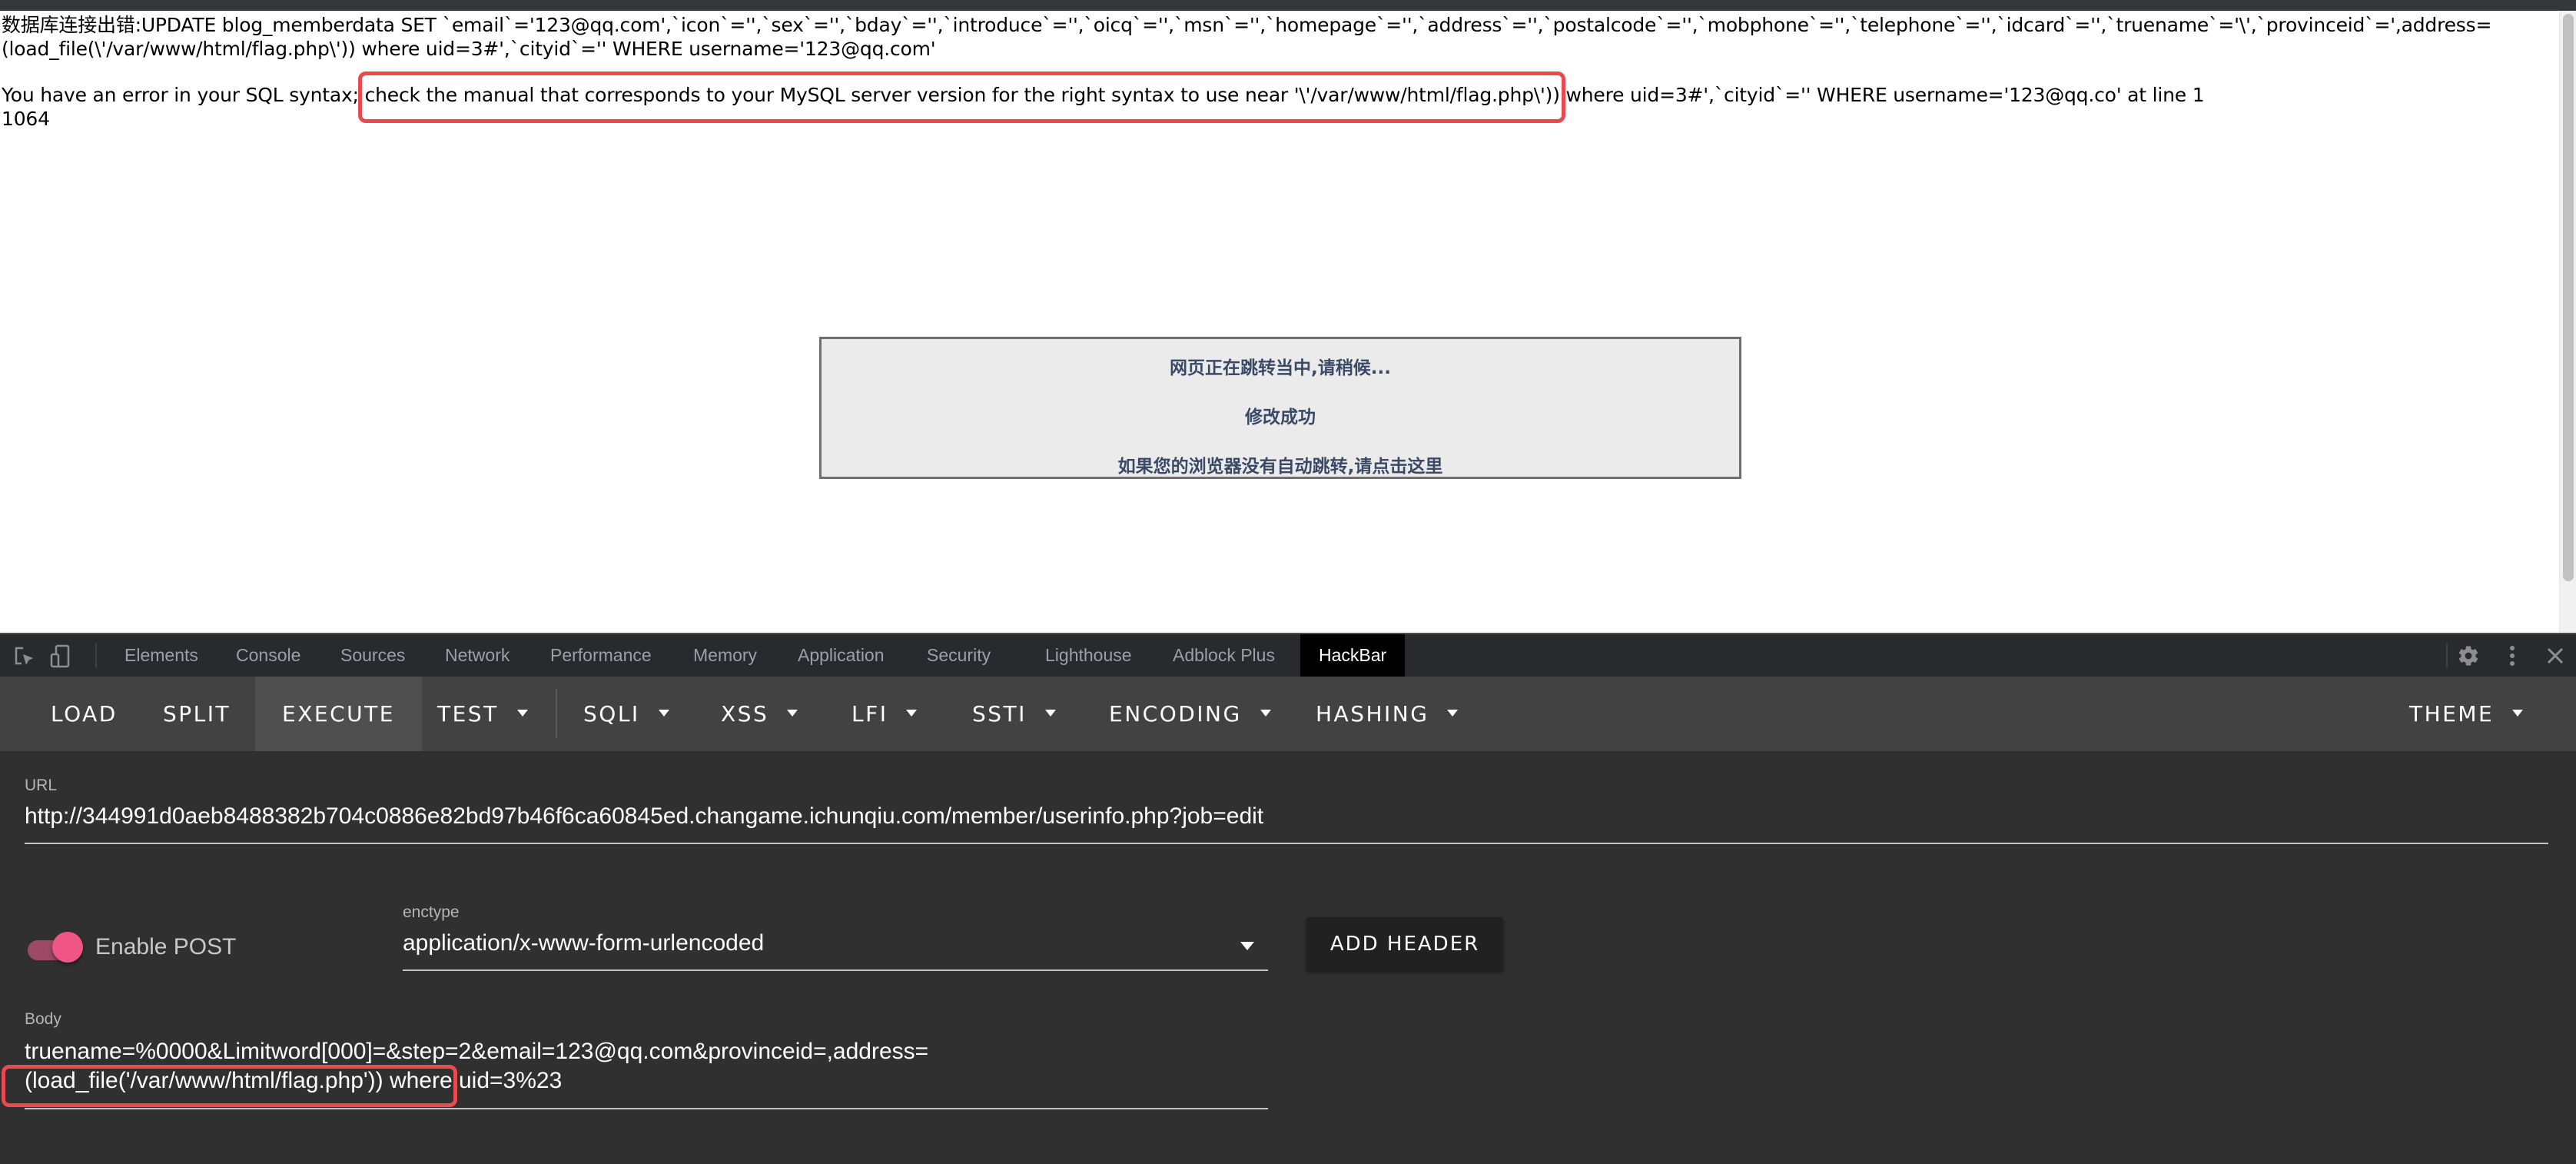 The height and width of the screenshot is (1164, 2576). I want to click on xss-menu-button: XSS, so click(759, 714).